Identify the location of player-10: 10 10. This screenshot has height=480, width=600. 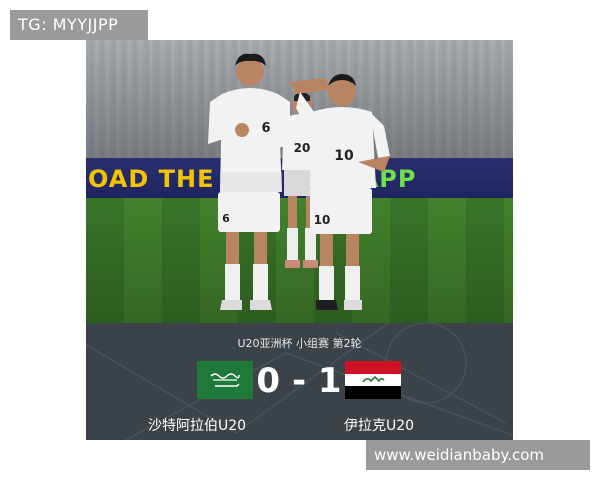
(340, 192).